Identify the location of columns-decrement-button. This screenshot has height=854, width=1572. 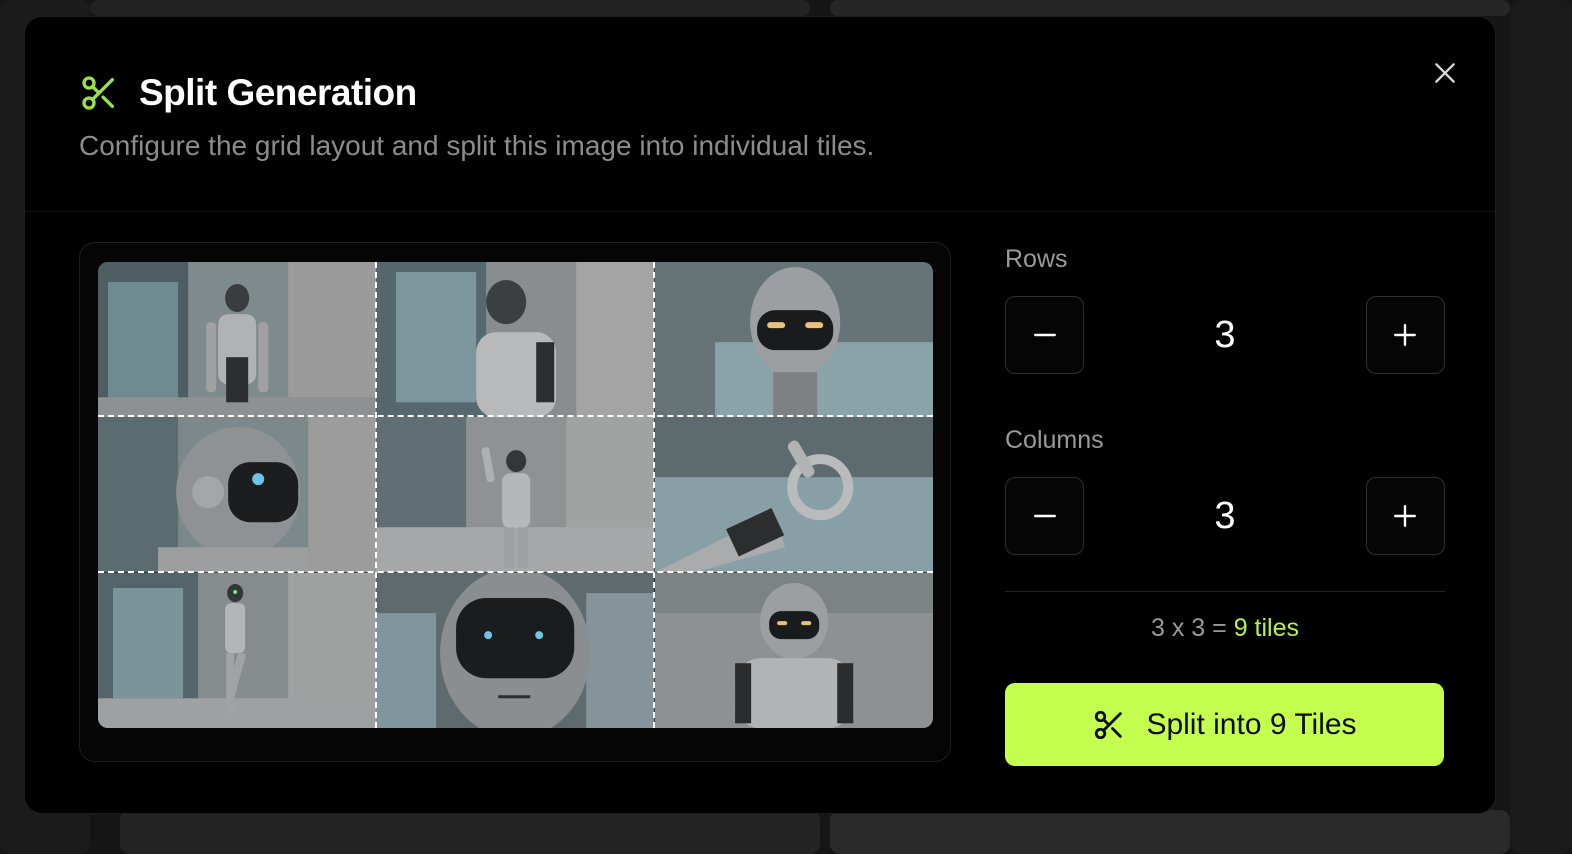
(1044, 516).